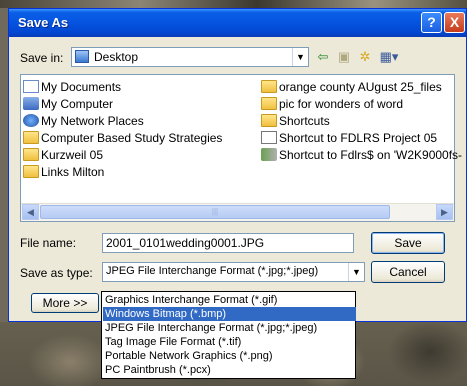  What do you see at coordinates (323, 57) in the screenshot?
I see `back-arrow-icon: ⇦` at bounding box center [323, 57].